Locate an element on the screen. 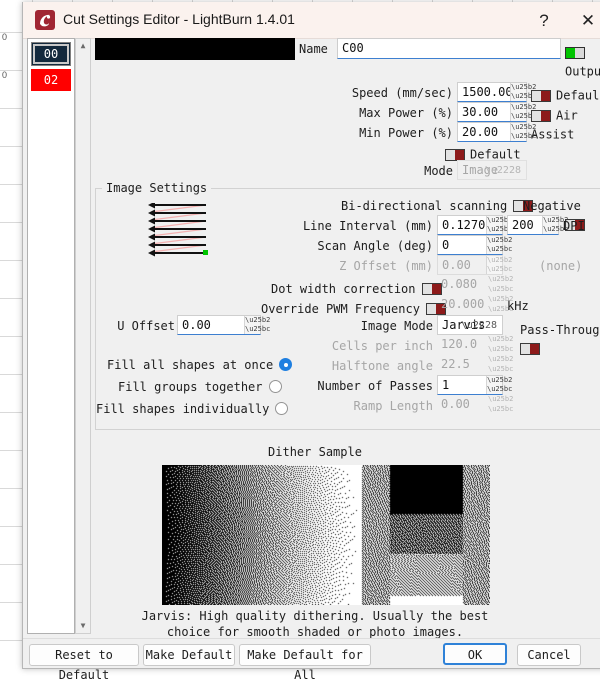 Image resolution: width=600 pixels, height=685 pixels. cells-per-inch-value: 120.0 is located at coordinates (459, 344).